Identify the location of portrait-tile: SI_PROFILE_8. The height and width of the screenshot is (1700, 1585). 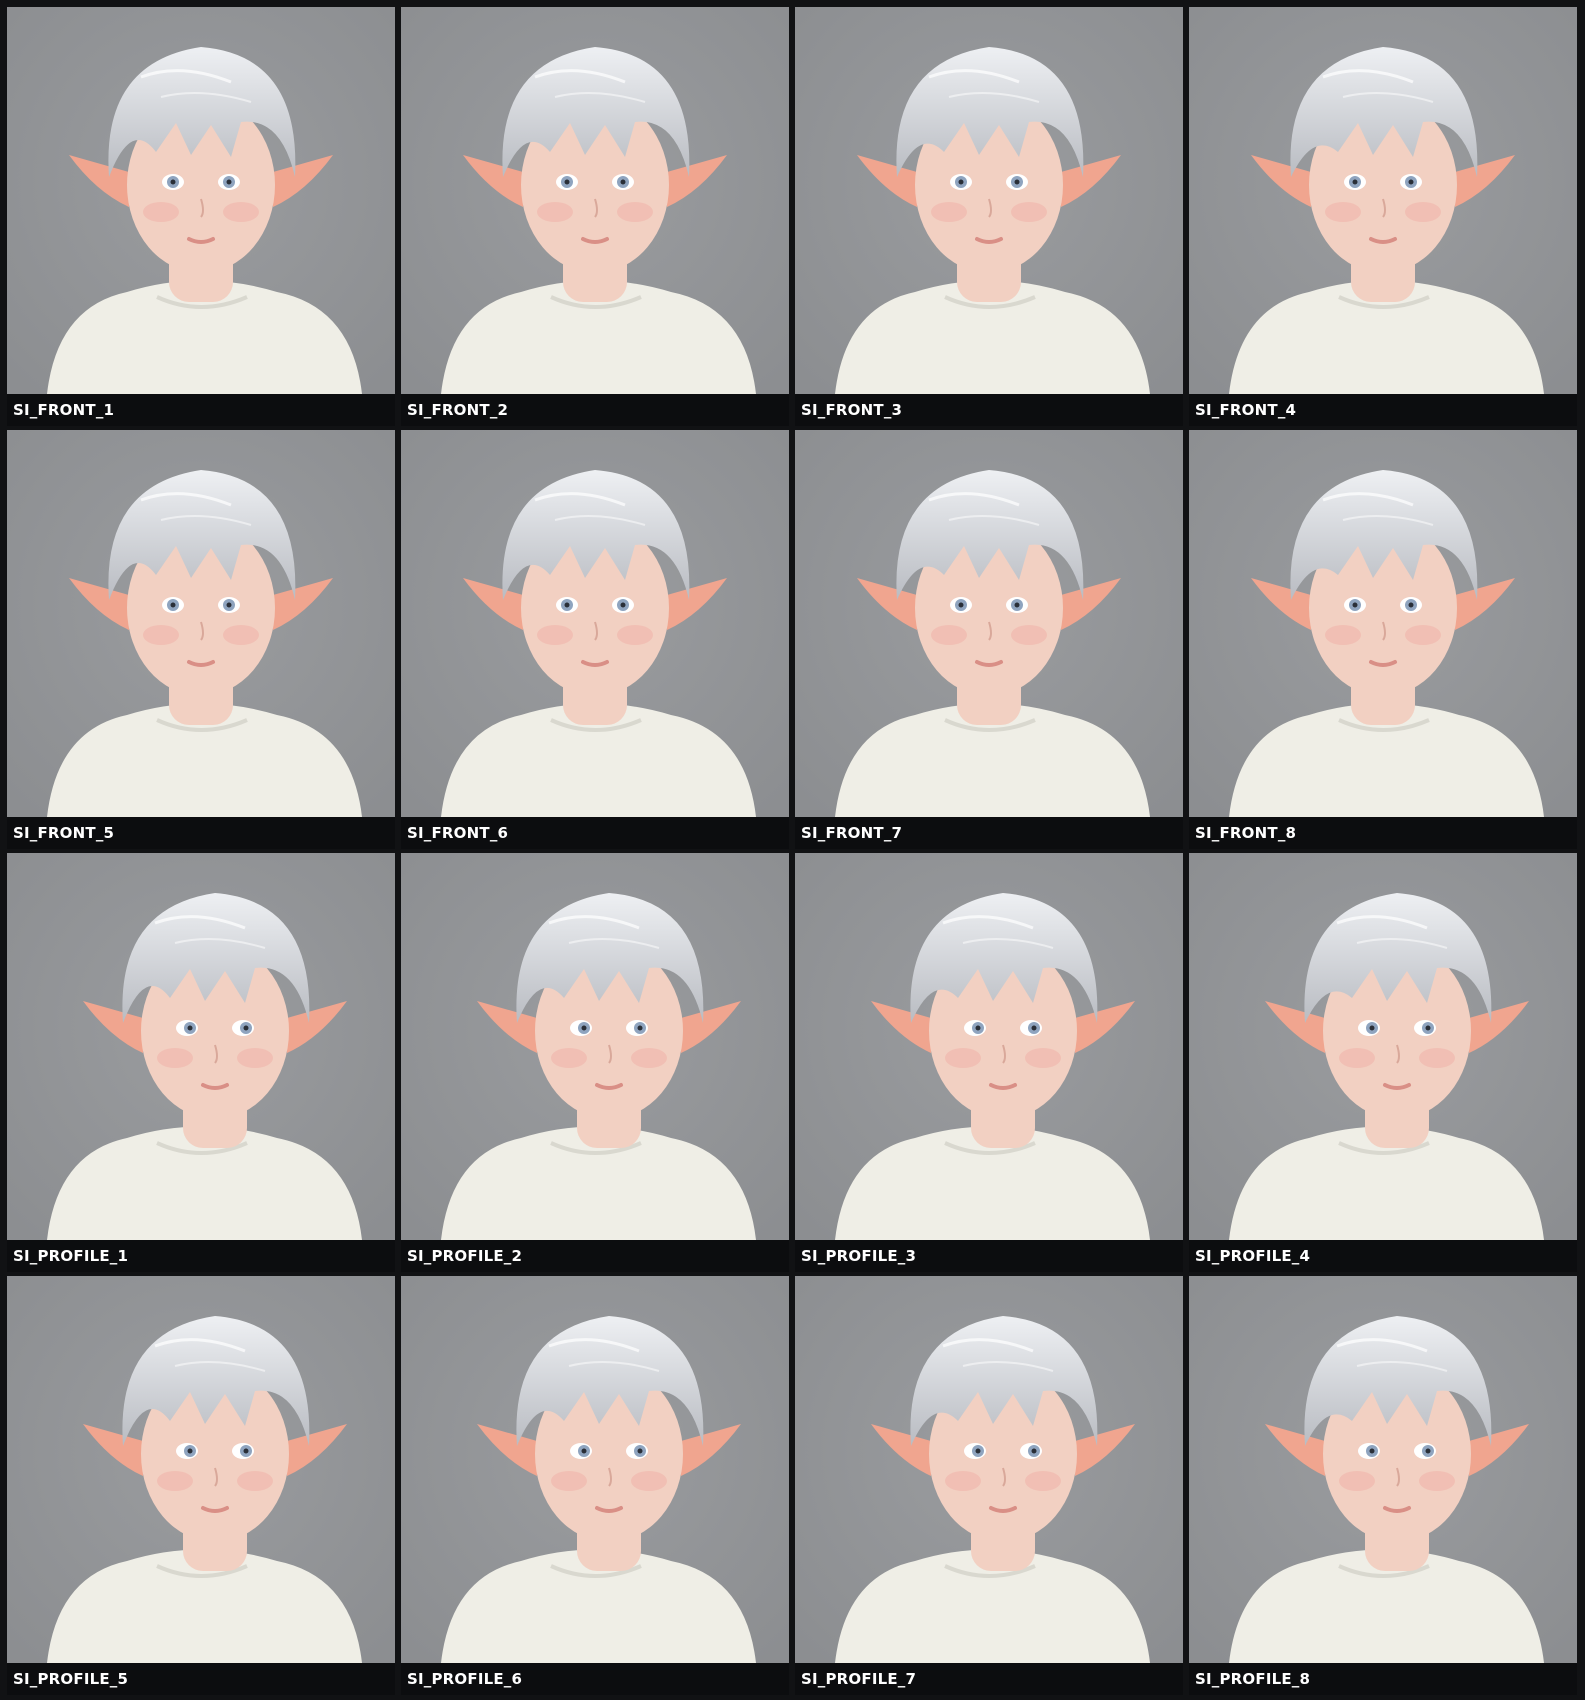
(1383, 1485).